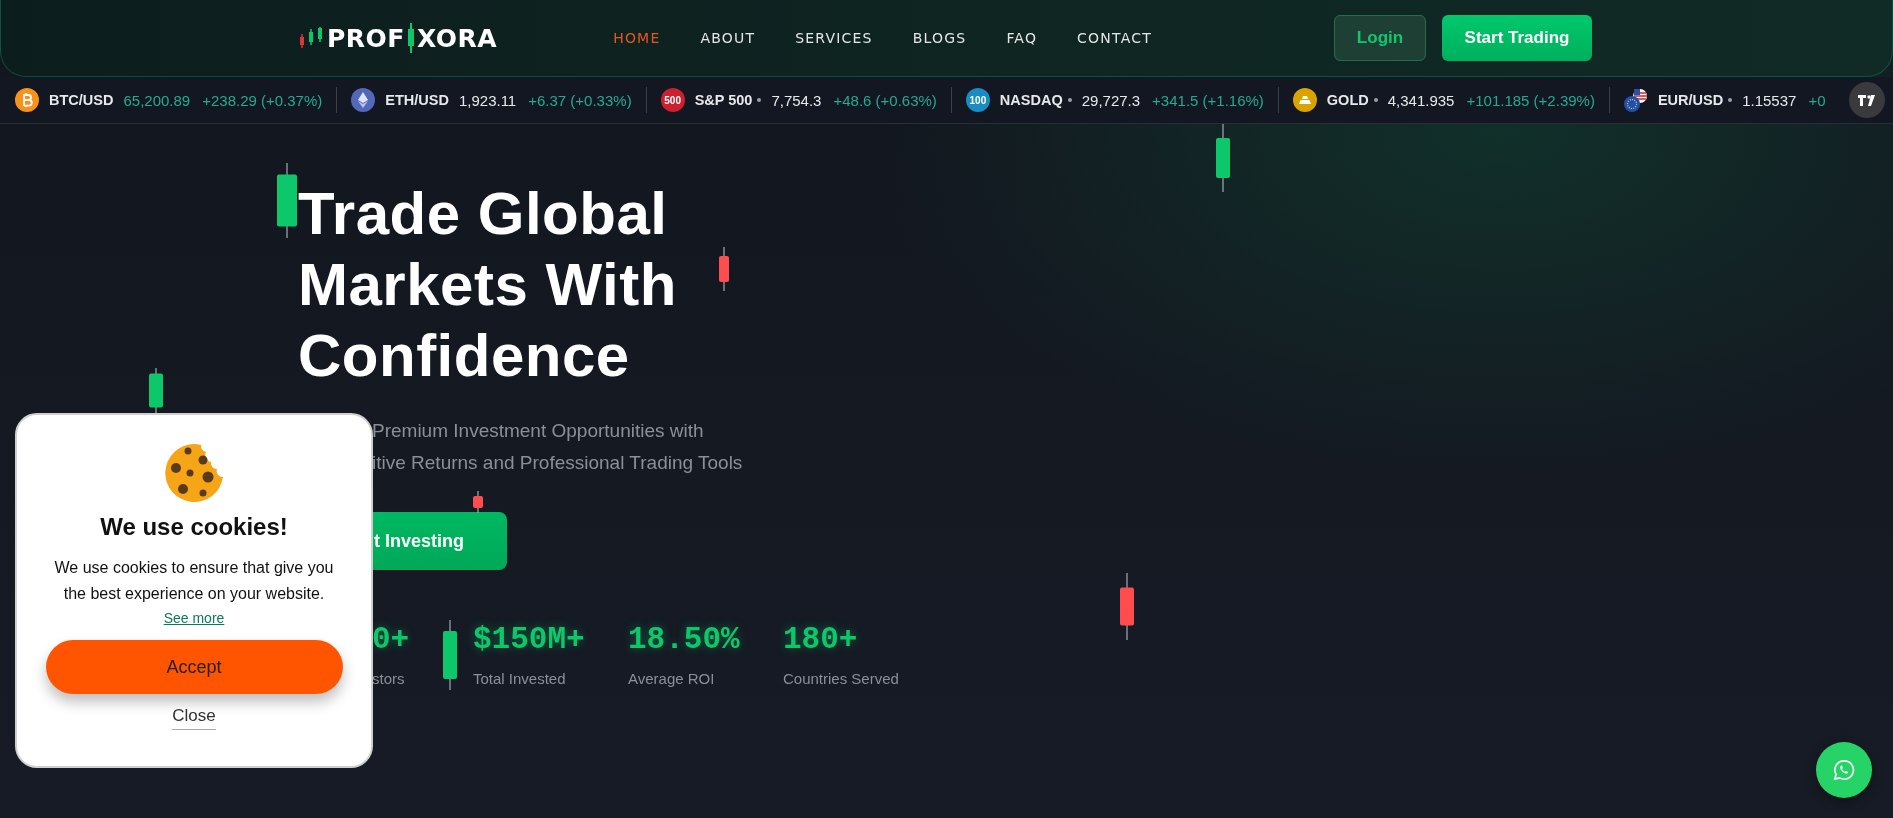 The image size is (1893, 818). What do you see at coordinates (1347, 100) in the screenshot?
I see `ticker-symbol: GOLD` at bounding box center [1347, 100].